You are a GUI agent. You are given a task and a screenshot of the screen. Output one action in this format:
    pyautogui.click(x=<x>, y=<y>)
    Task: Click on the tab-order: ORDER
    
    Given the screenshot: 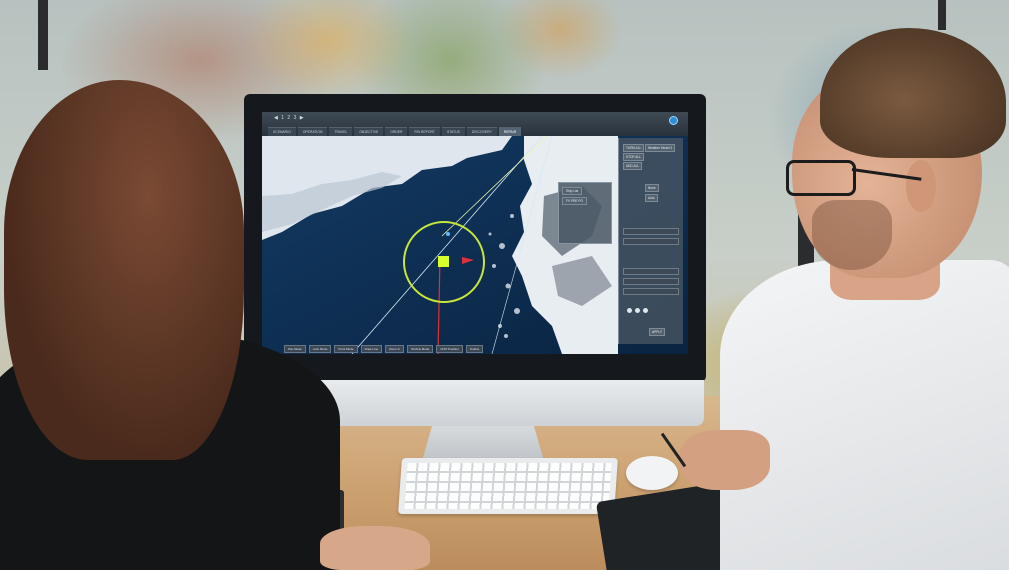 What is the action you would take?
    pyautogui.click(x=396, y=131)
    